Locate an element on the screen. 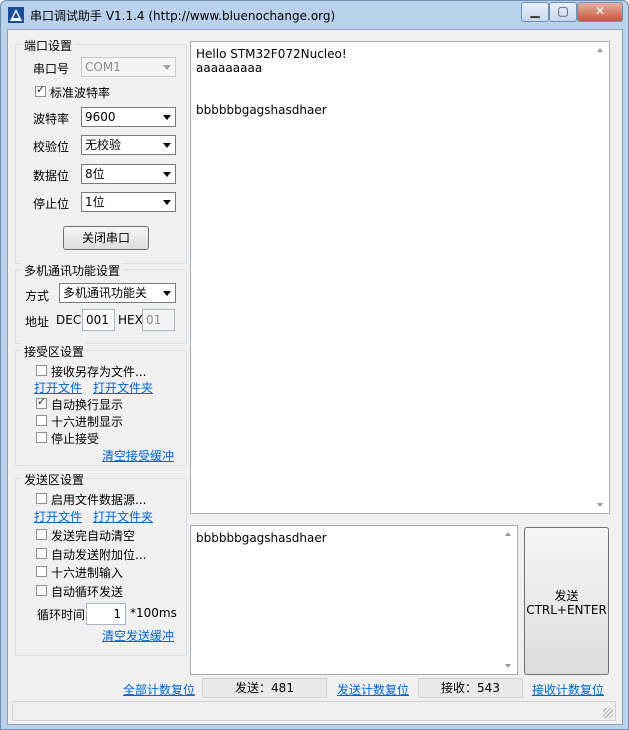  sent-counter: 发送：481 is located at coordinates (264, 688).